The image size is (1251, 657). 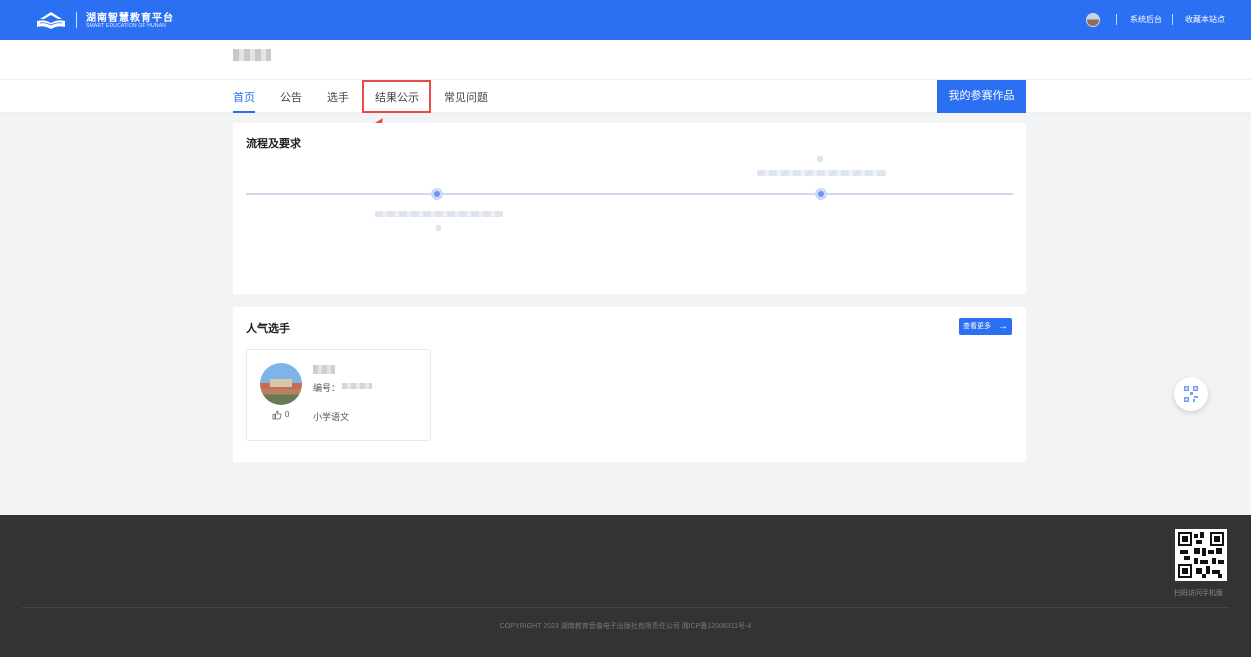 What do you see at coordinates (338, 395) in the screenshot?
I see `player-card: 编号： 0 小学语文` at bounding box center [338, 395].